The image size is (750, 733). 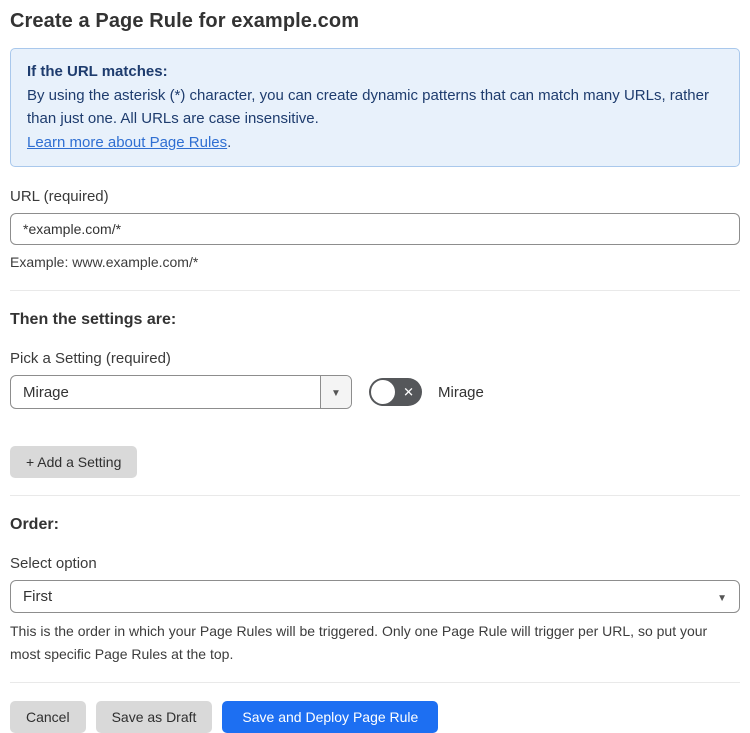 I want to click on order-select-value: First, so click(x=38, y=597).